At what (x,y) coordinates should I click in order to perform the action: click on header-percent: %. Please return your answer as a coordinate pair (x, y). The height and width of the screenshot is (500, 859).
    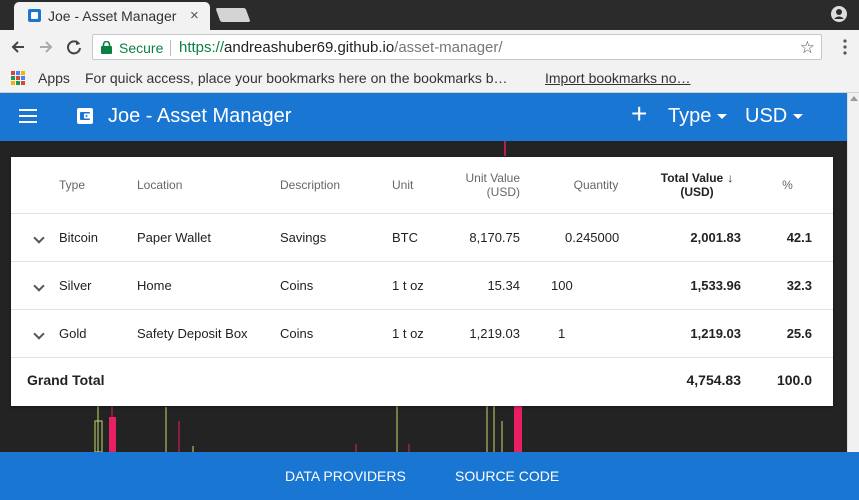
    Looking at the image, I should click on (792, 185).